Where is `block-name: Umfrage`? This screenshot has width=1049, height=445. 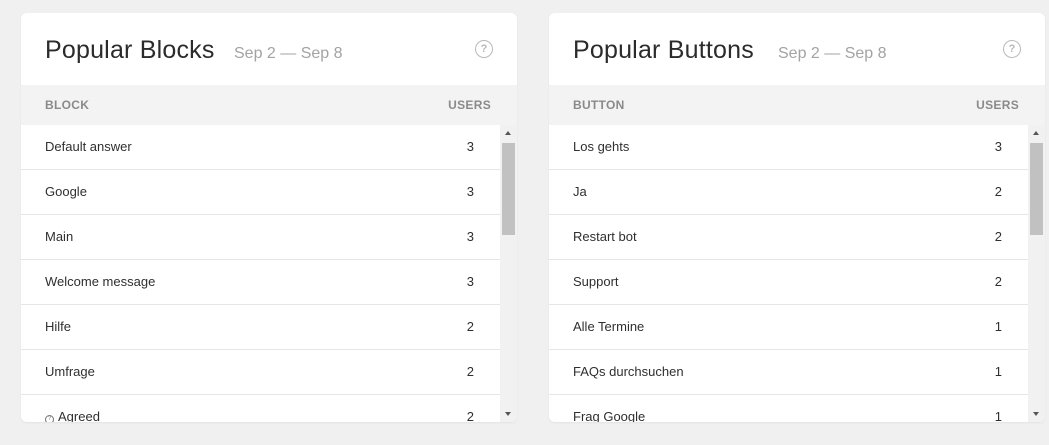 block-name: Umfrage is located at coordinates (70, 371).